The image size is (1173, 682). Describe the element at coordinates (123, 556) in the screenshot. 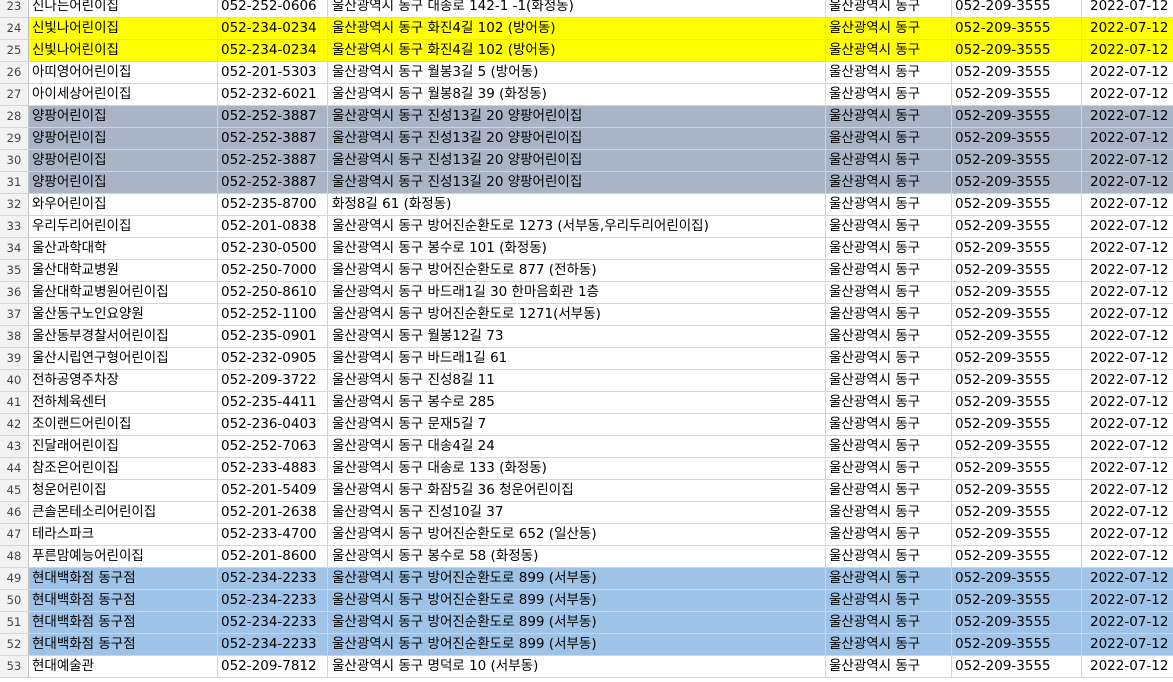

I see `facility-name-cell: 푸른맘예능어린이집` at that location.